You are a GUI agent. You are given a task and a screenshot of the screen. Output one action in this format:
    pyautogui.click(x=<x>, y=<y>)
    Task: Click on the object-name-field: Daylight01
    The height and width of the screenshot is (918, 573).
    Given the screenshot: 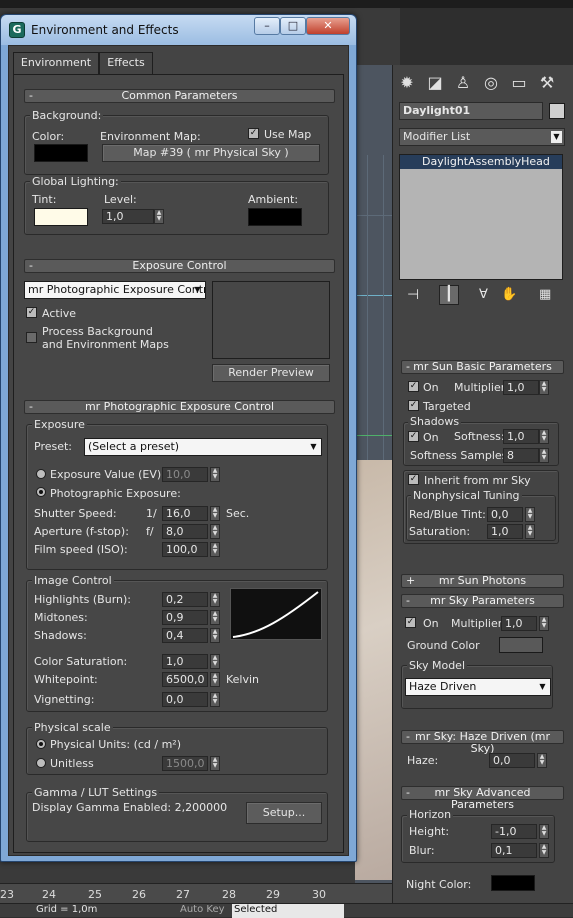 What is the action you would take?
    pyautogui.click(x=471, y=111)
    